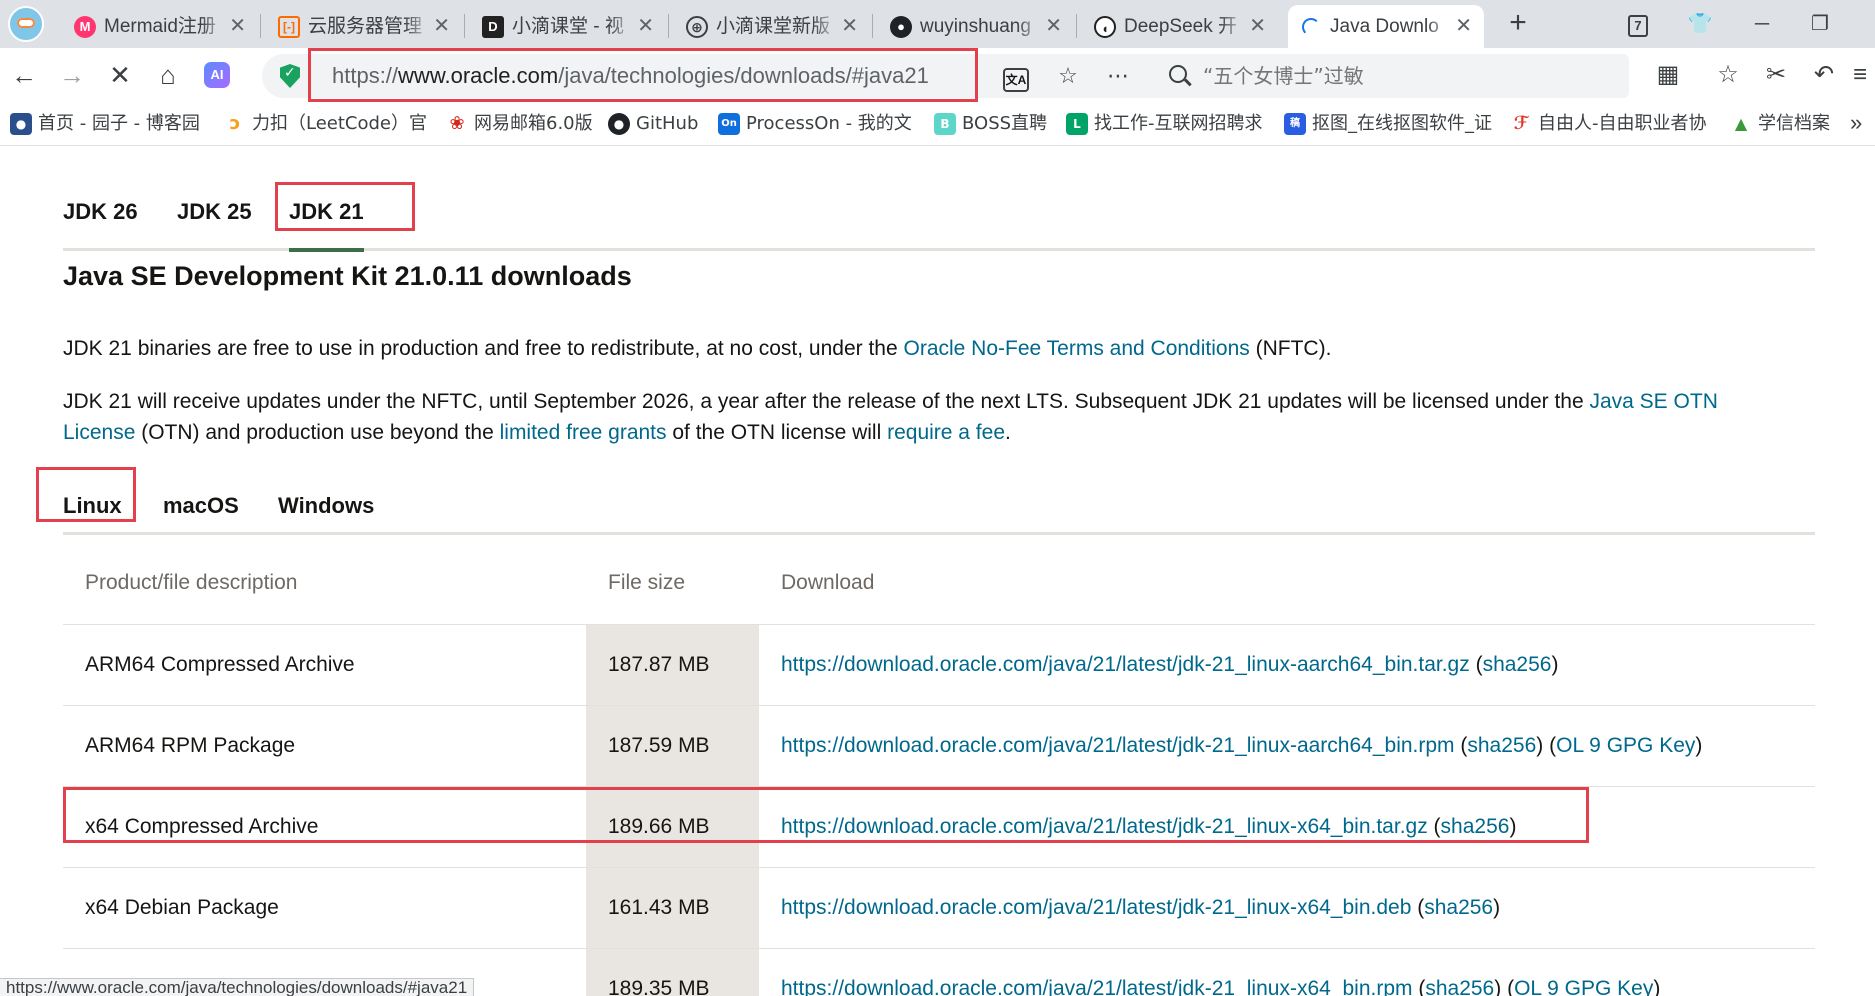  What do you see at coordinates (533, 123) in the screenshot?
I see `bookmark-label: 网易邮箱6.0版` at bounding box center [533, 123].